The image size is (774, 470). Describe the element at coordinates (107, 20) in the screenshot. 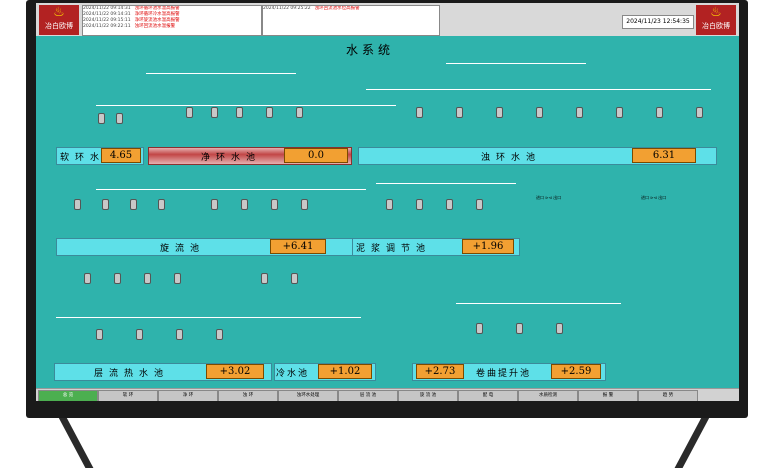

I see `alarm-time: 2024/11/22 09:15:11` at that location.